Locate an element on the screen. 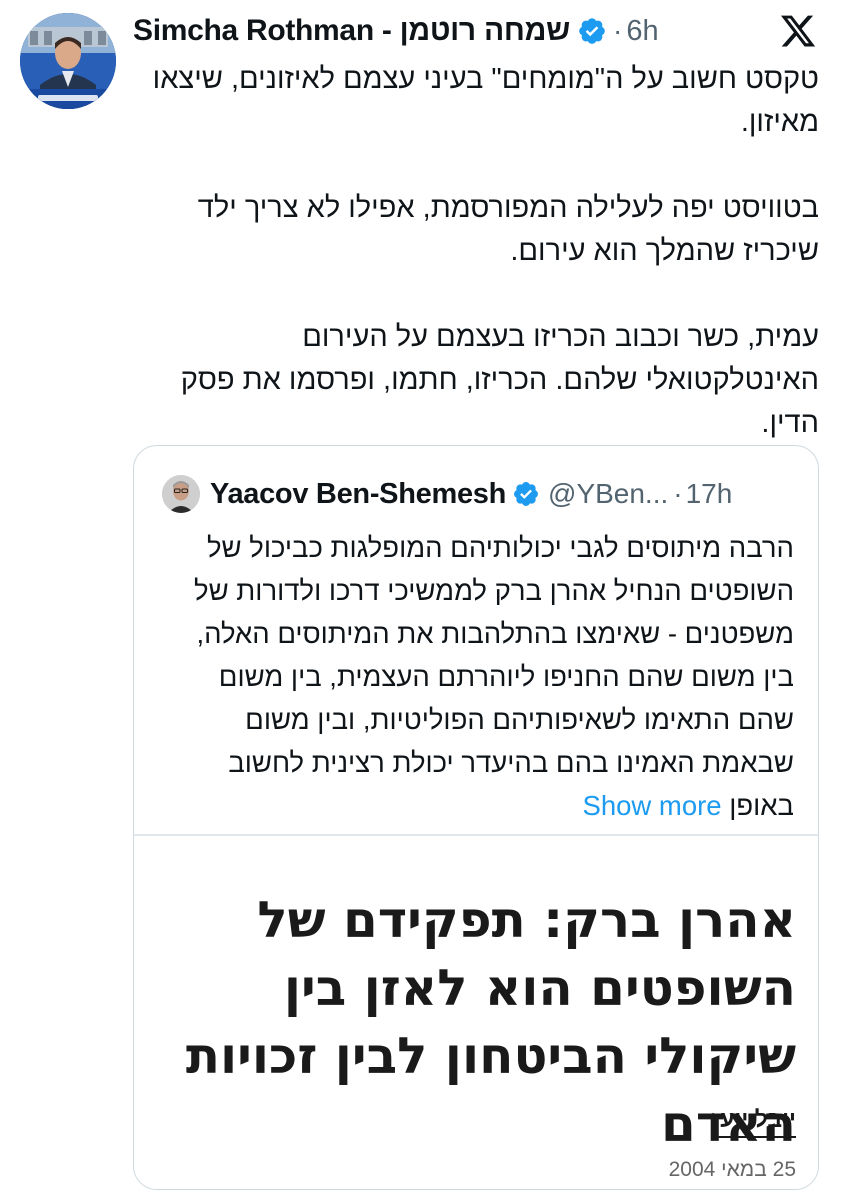 This screenshot has width=841, height=1200. tweet-timestamp: 6h is located at coordinates (642, 31).